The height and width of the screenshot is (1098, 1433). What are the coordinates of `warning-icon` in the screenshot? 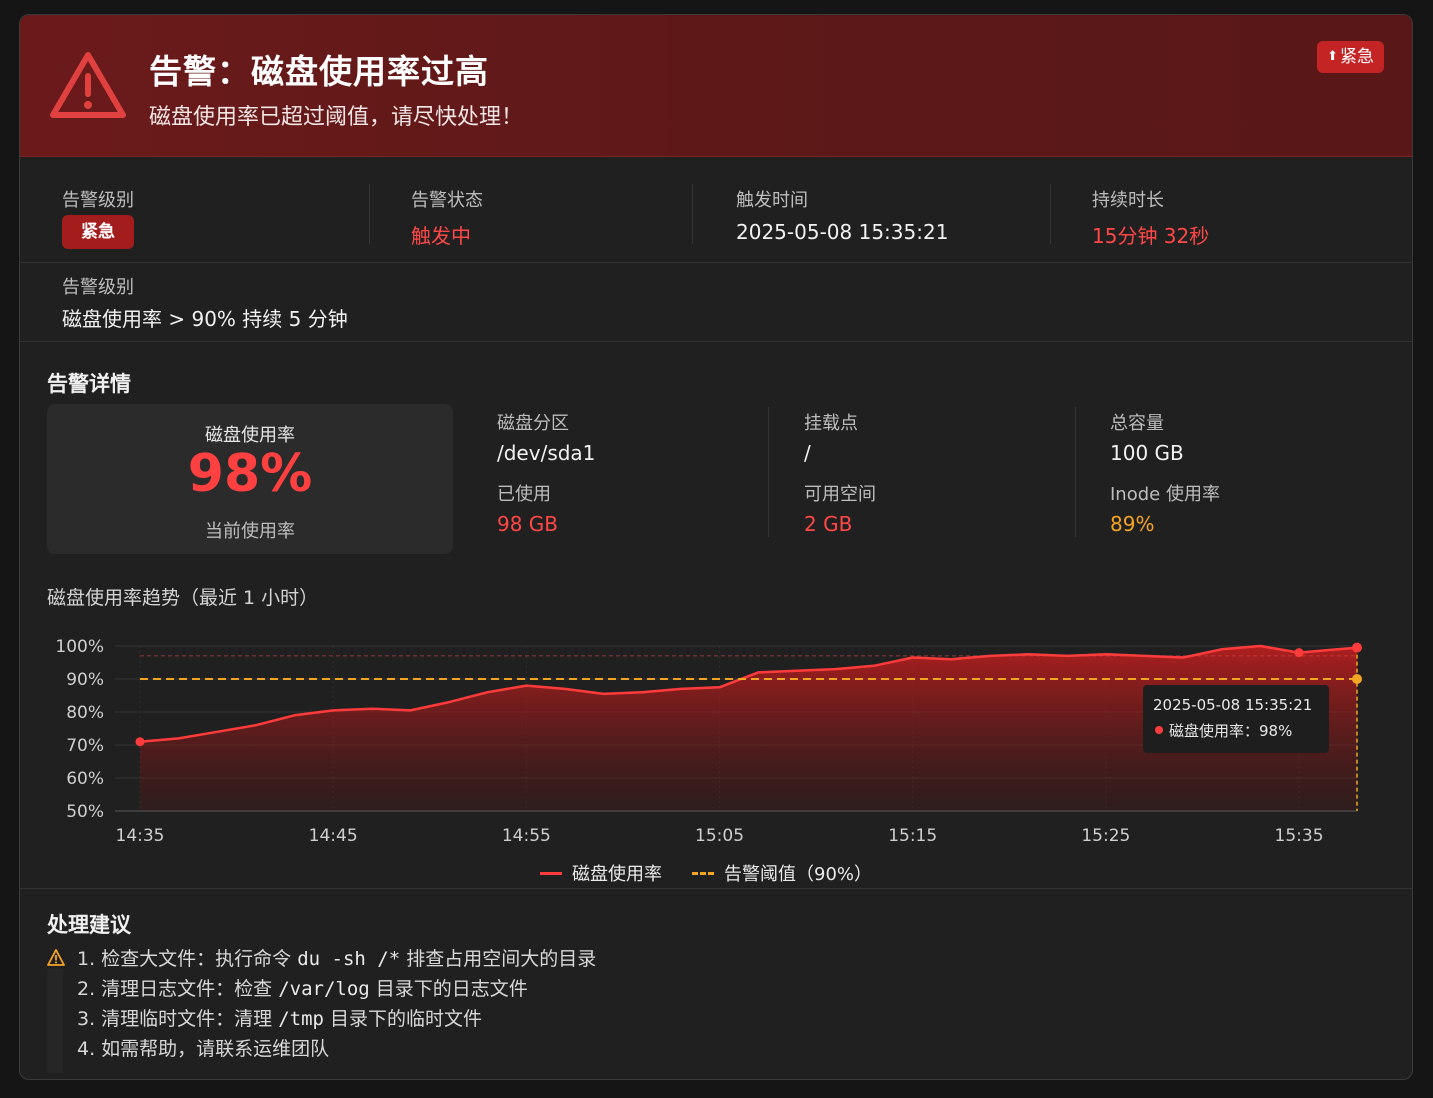 It's located at (56, 957).